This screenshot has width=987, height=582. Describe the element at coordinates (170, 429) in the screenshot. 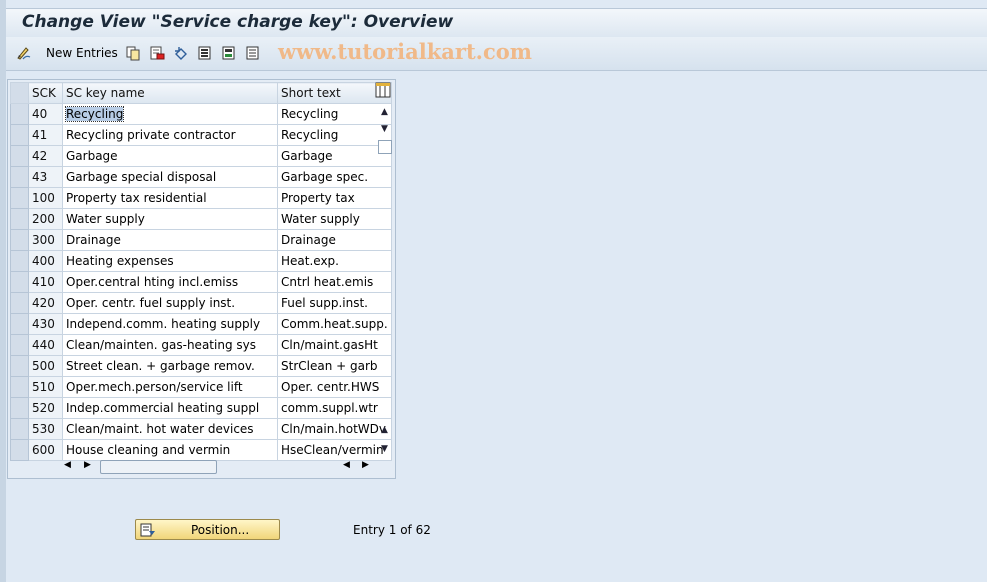

I see `sc-key-name-field: Clean/maint. hot water devices` at that location.